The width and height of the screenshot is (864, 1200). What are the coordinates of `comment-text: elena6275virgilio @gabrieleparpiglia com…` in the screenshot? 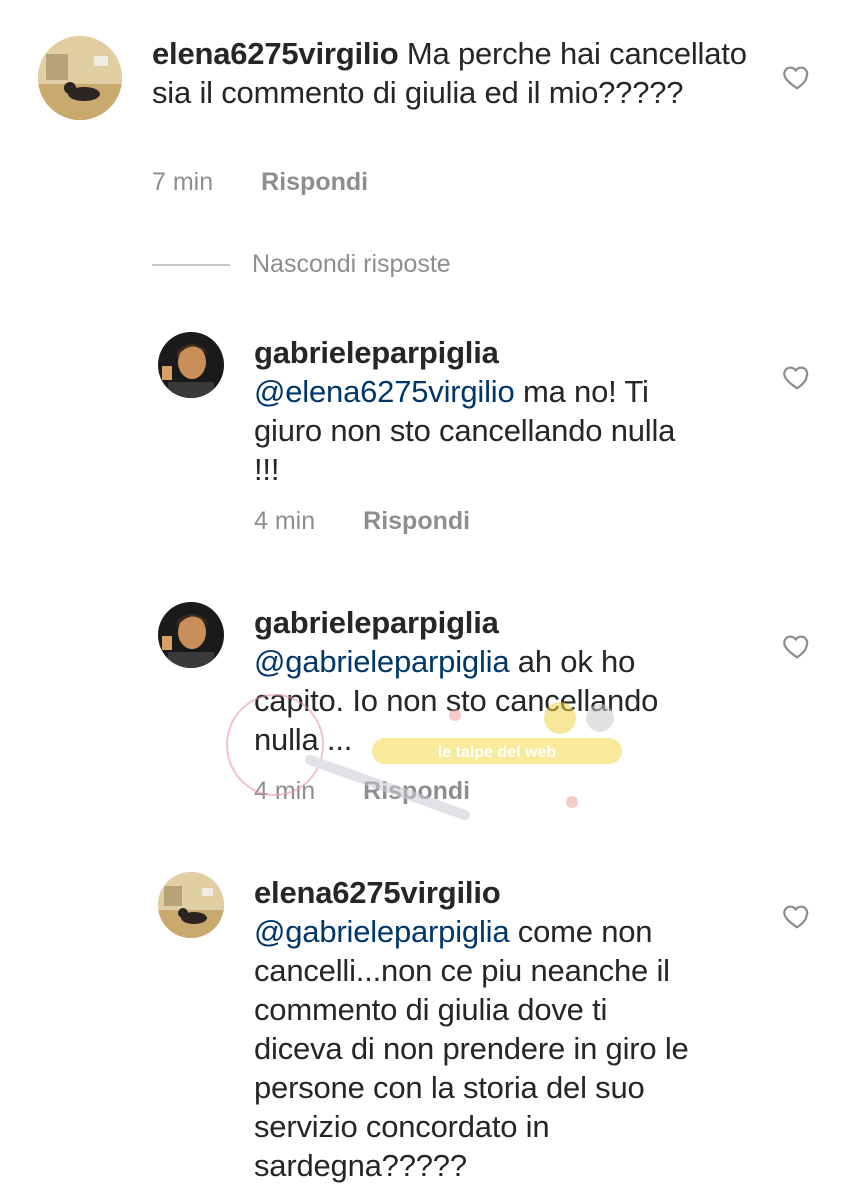 It's located at (479, 1029).